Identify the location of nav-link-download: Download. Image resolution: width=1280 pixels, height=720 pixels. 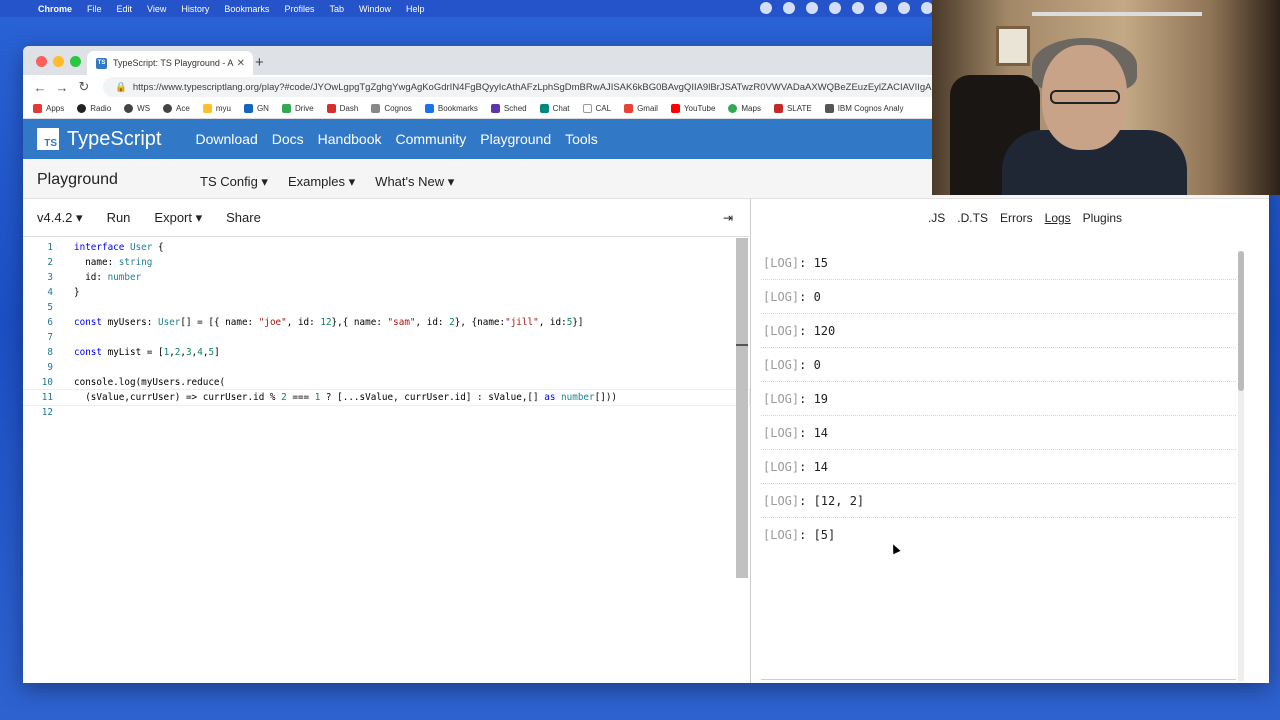
(226, 139).